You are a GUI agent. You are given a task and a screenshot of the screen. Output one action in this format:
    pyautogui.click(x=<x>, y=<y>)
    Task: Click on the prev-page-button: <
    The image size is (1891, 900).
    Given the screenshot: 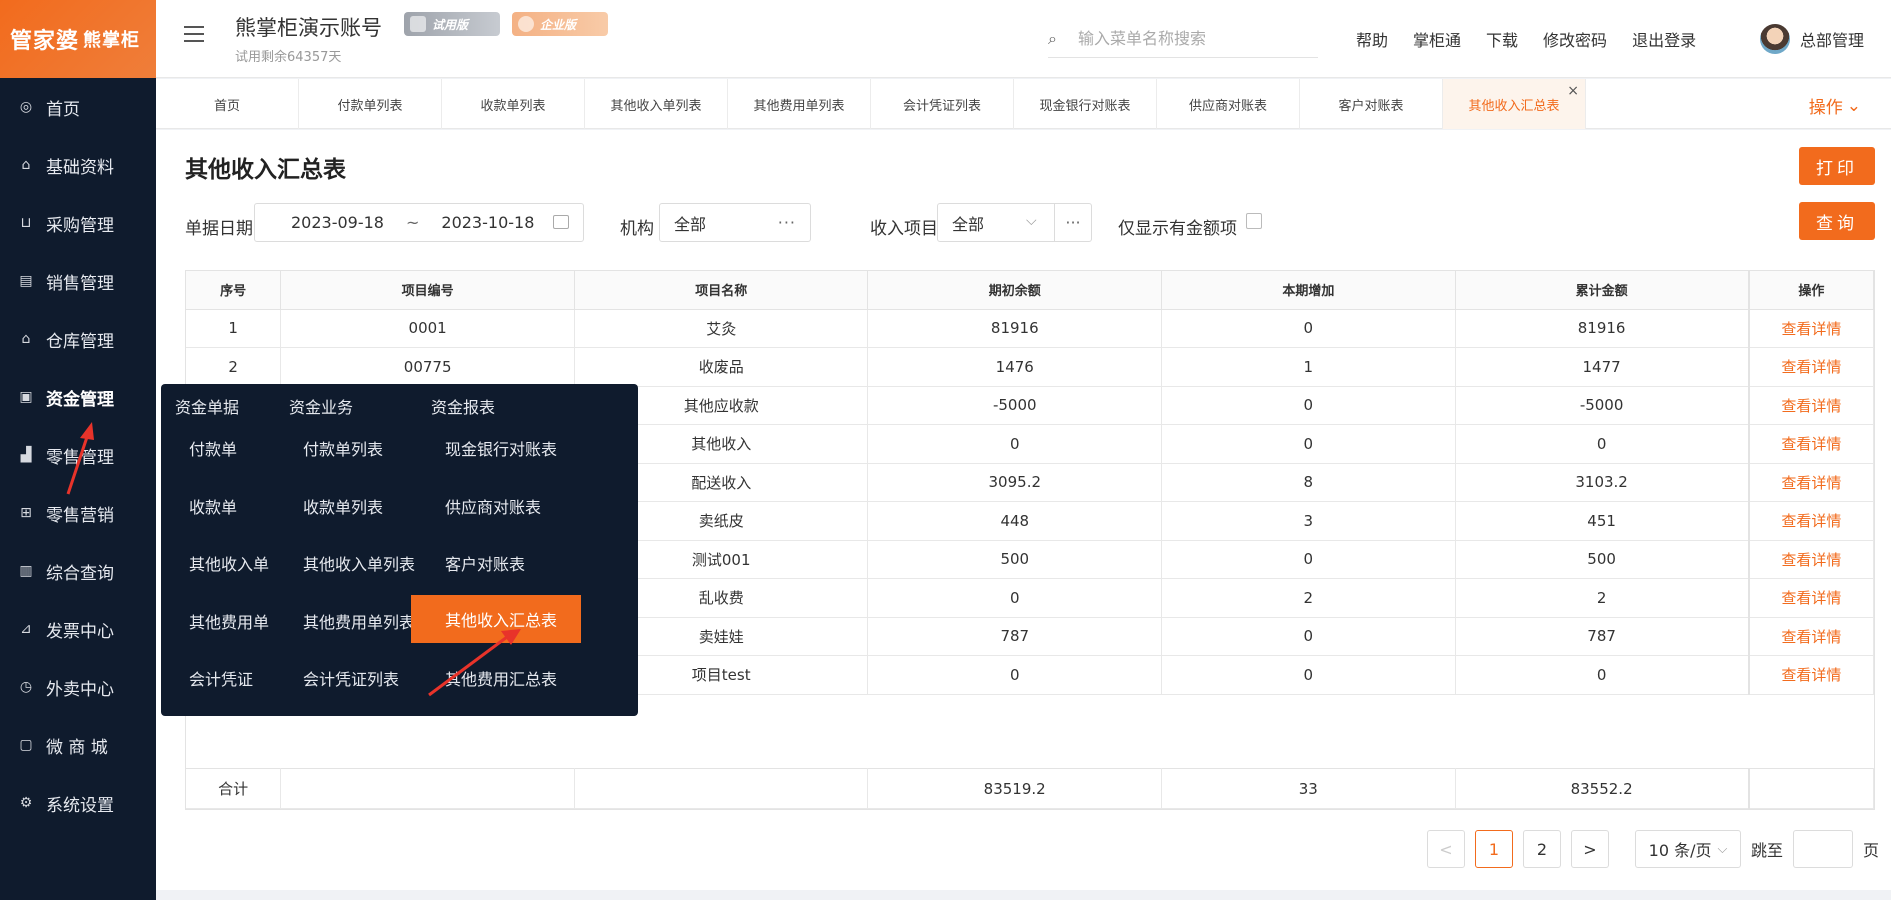 What is the action you would take?
    pyautogui.click(x=1446, y=849)
    